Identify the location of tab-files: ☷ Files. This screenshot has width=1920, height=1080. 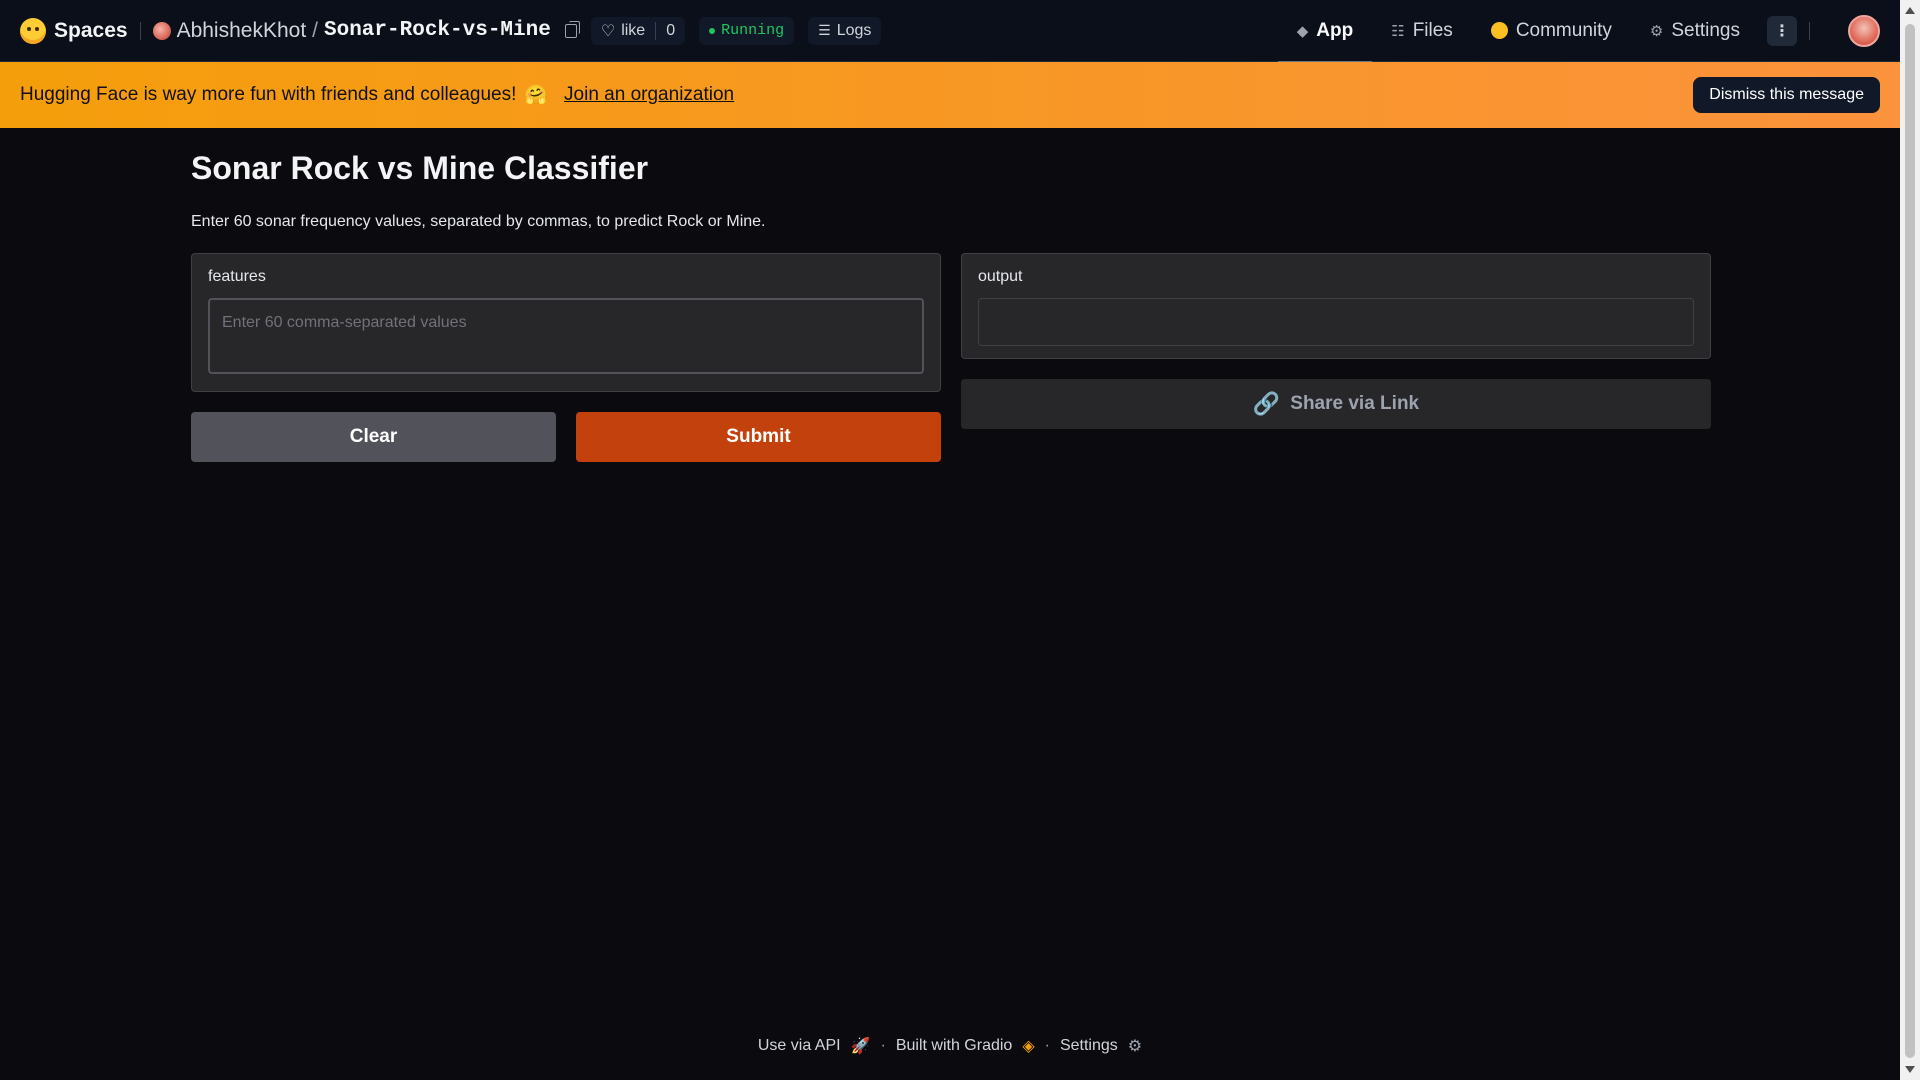
(1422, 31).